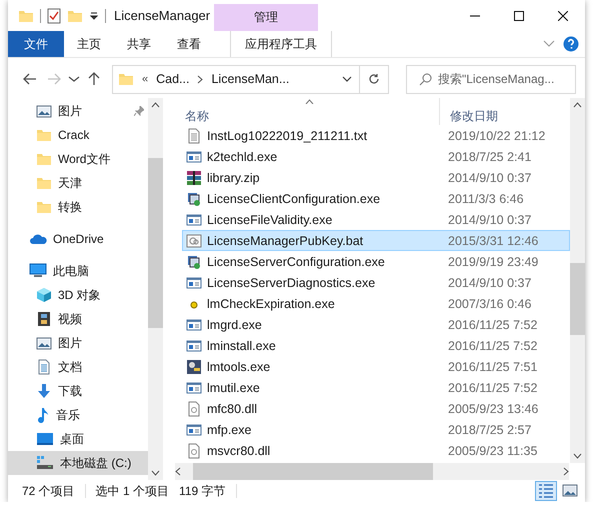 The width and height of the screenshot is (593, 511). What do you see at coordinates (376, 450) in the screenshot?
I see `file-row: msvcr80.dll 2005/9/23 11:35` at bounding box center [376, 450].